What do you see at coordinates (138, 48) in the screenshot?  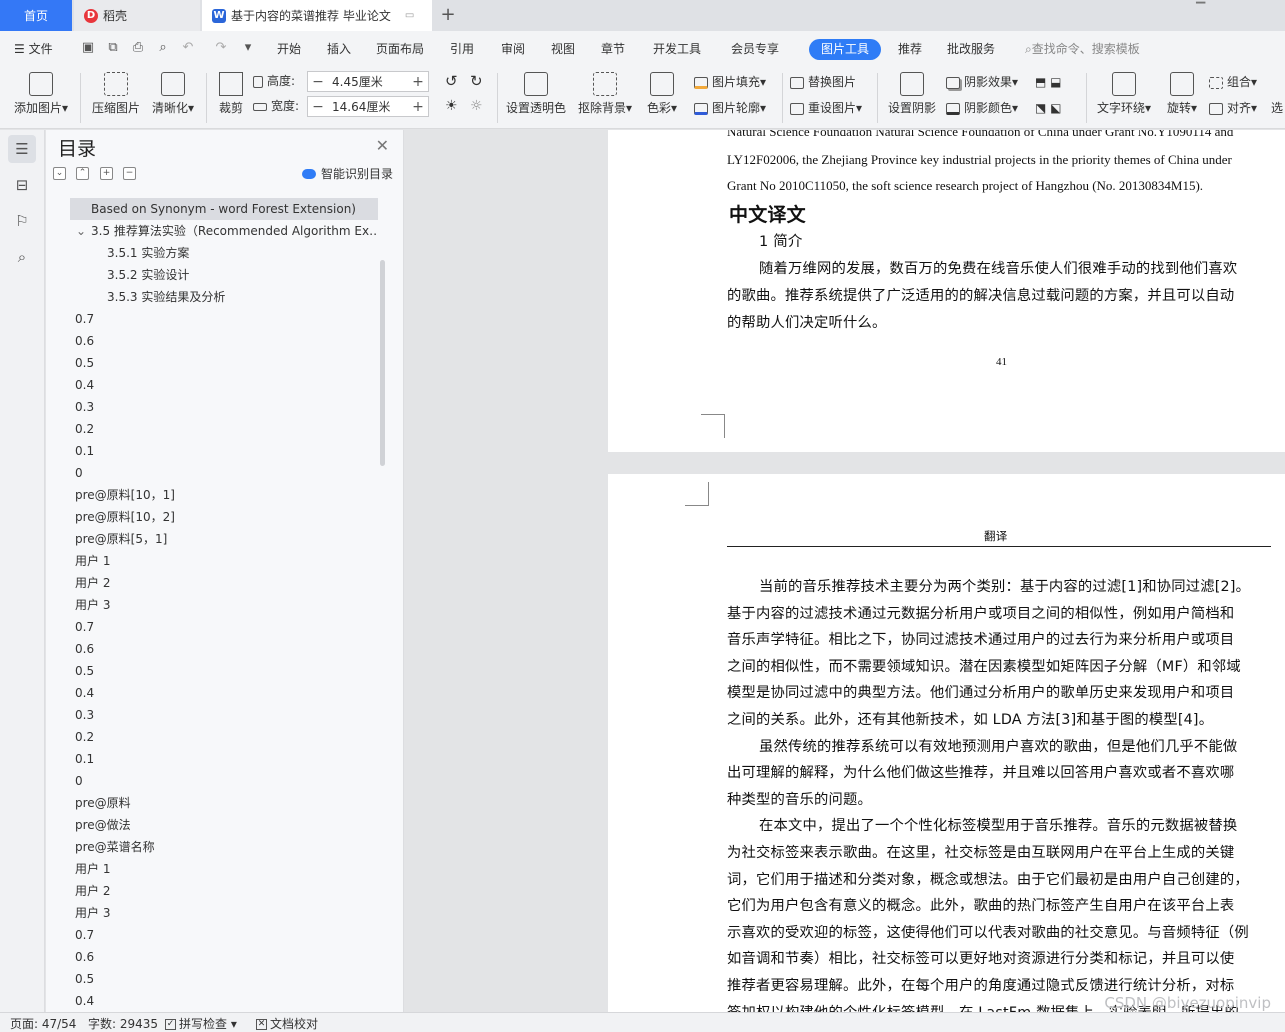 I see `print-icon: ⎙` at bounding box center [138, 48].